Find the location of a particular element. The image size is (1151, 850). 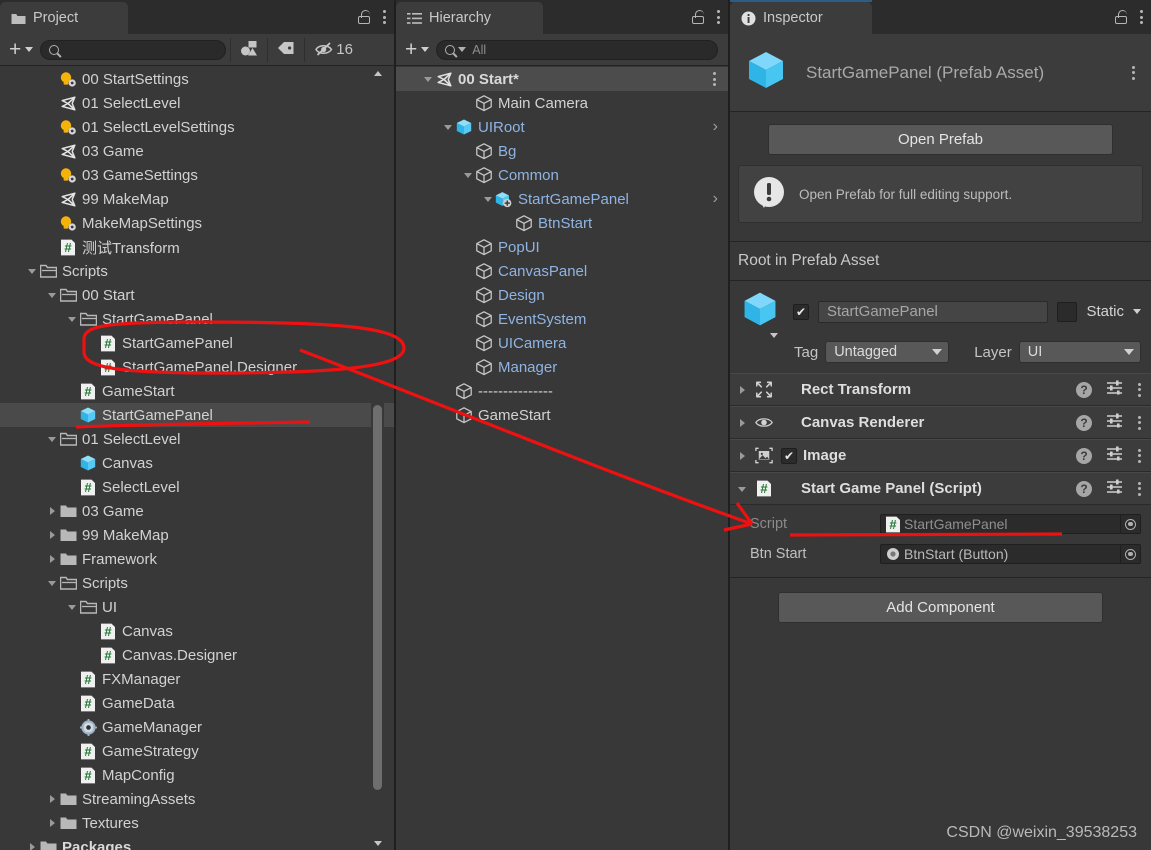

tree-row: # Canvas.Designer is located at coordinates (197, 655).